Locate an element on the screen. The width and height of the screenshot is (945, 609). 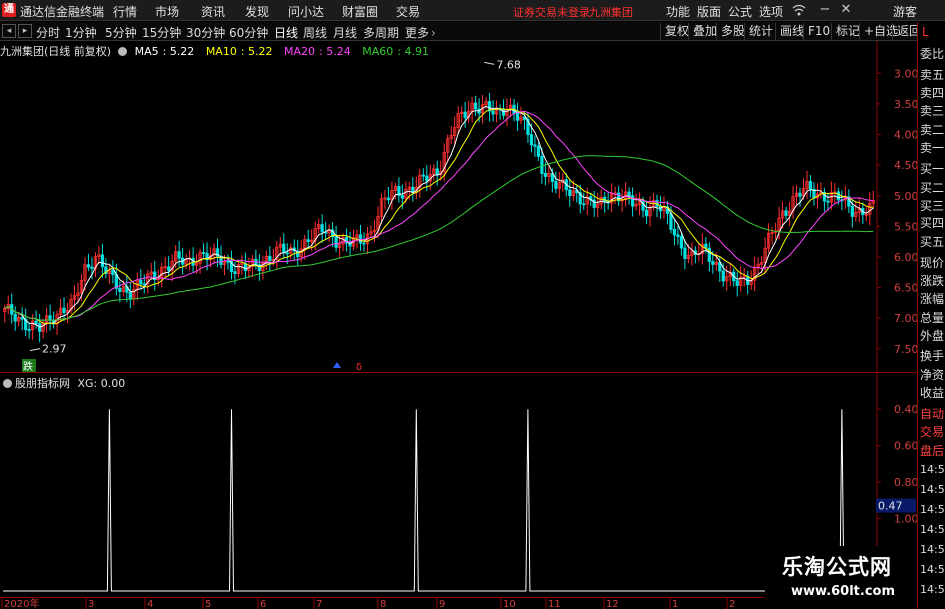
stock-period-label: 九洲集团(日线 前复权) is located at coordinates (56, 51).